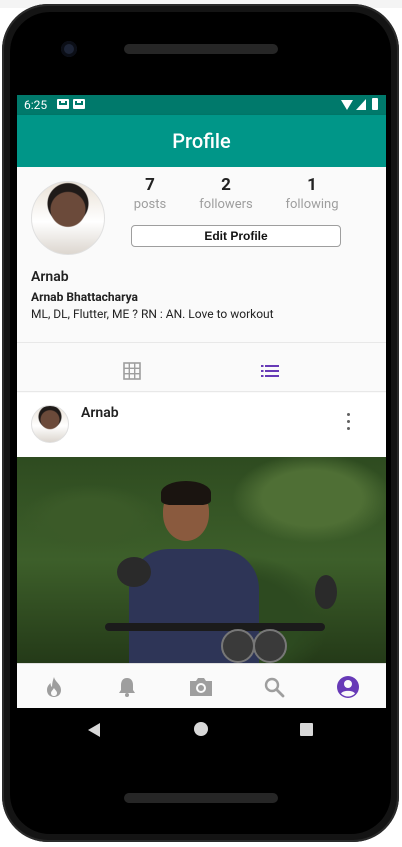  Describe the element at coordinates (50, 277) in the screenshot. I see `profile-username: Arnab` at that location.